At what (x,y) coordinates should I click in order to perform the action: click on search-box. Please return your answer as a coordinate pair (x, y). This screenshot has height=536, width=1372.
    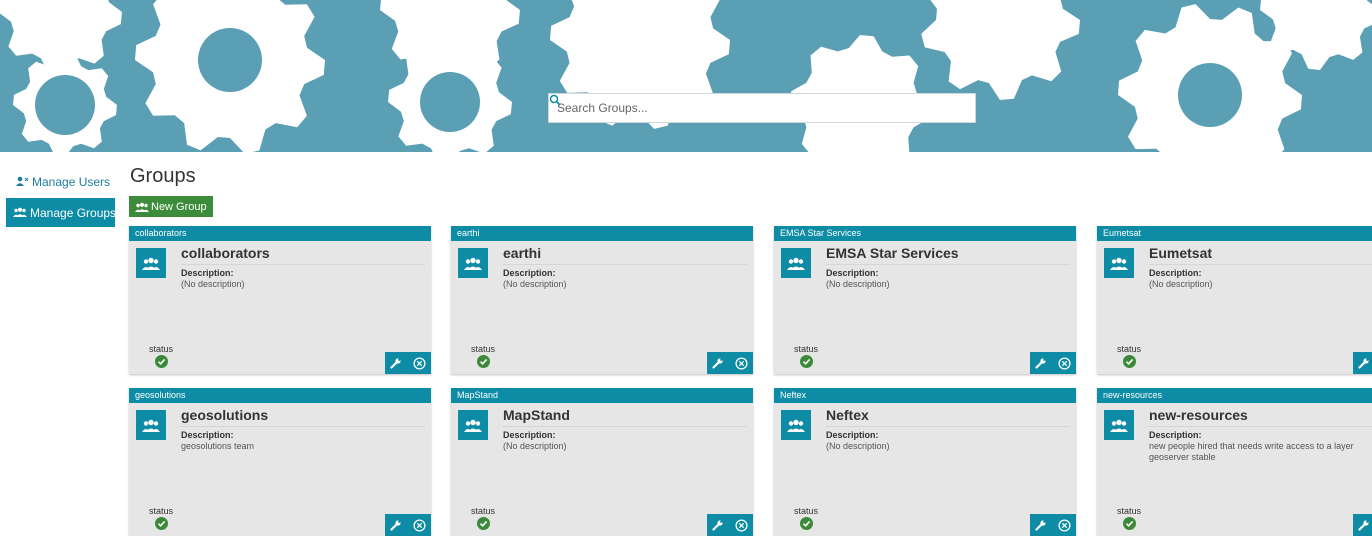
    Looking at the image, I should click on (762, 108).